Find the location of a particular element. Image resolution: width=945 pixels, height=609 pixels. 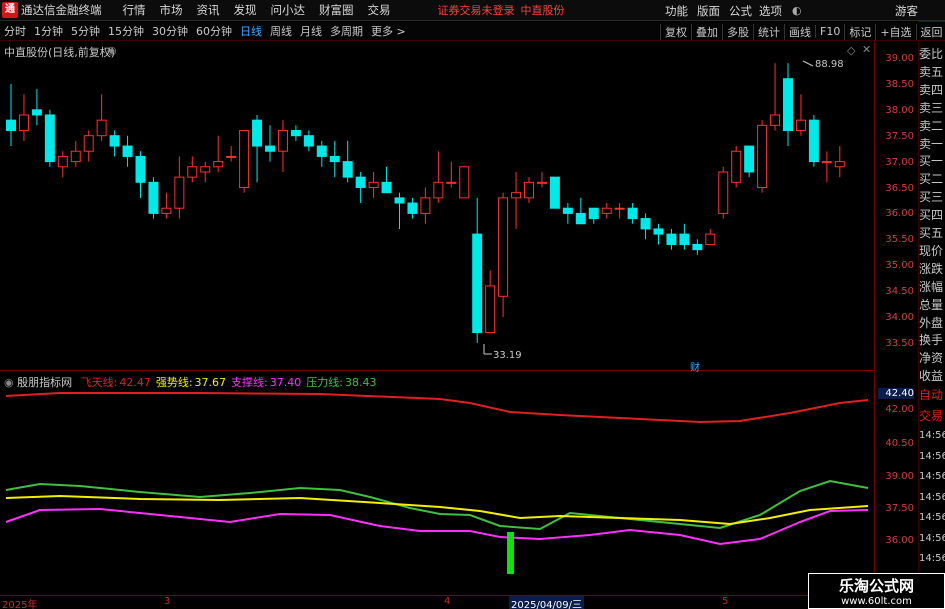

side-field: 收益 is located at coordinates (932, 376).